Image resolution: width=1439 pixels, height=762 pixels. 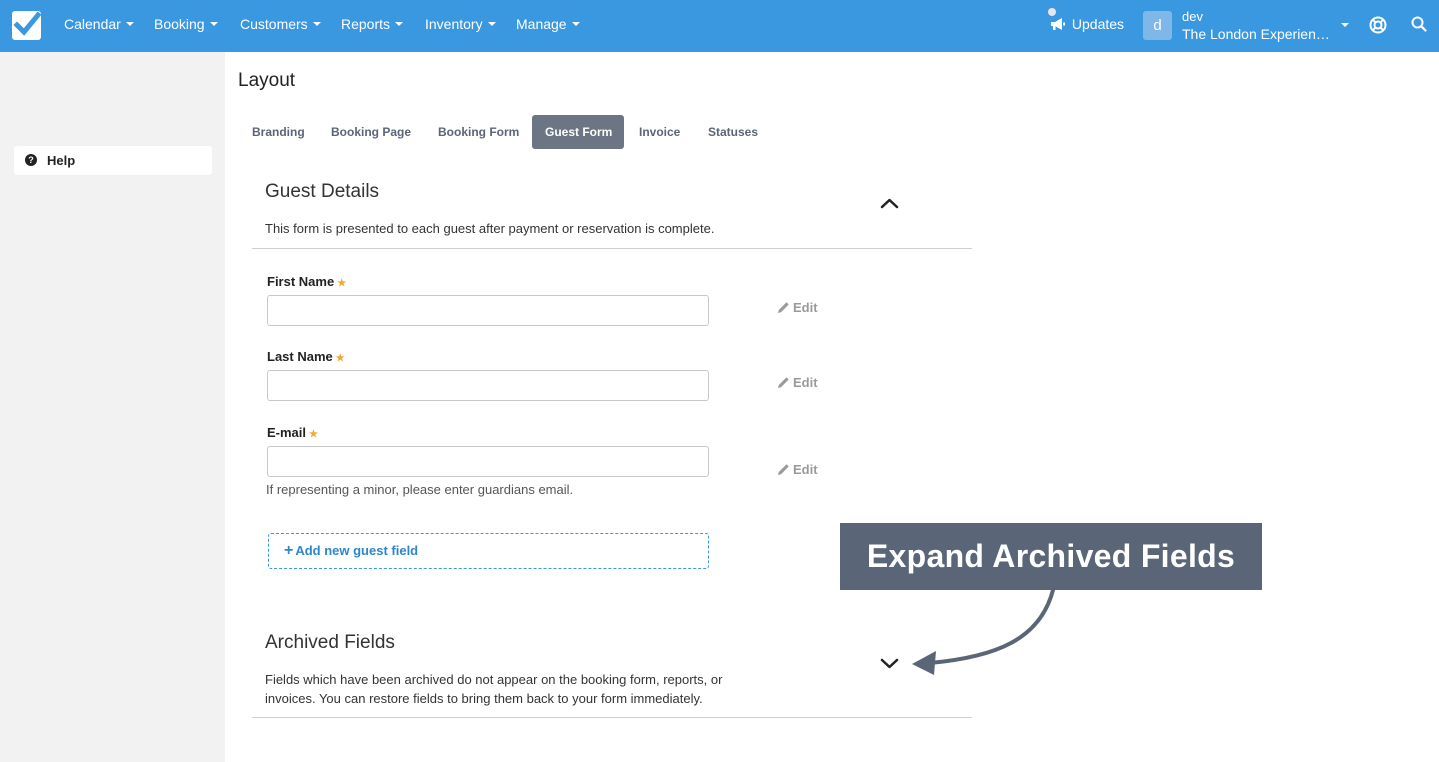 I want to click on email-label: E-mail ★, so click(x=292, y=432).